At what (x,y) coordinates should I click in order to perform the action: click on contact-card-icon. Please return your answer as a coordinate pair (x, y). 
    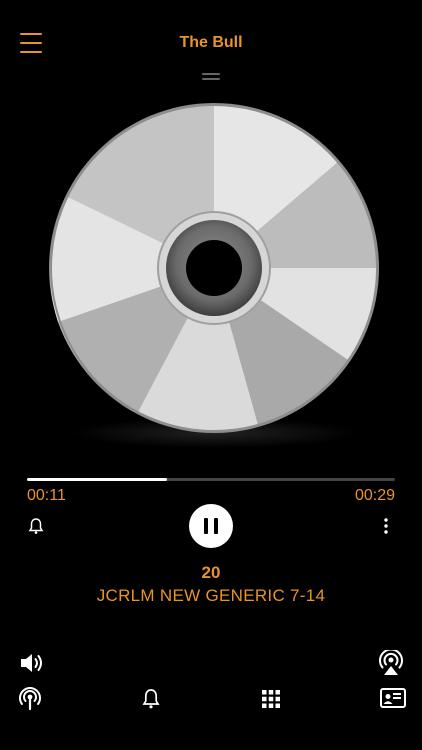
    Looking at the image, I should click on (393, 698).